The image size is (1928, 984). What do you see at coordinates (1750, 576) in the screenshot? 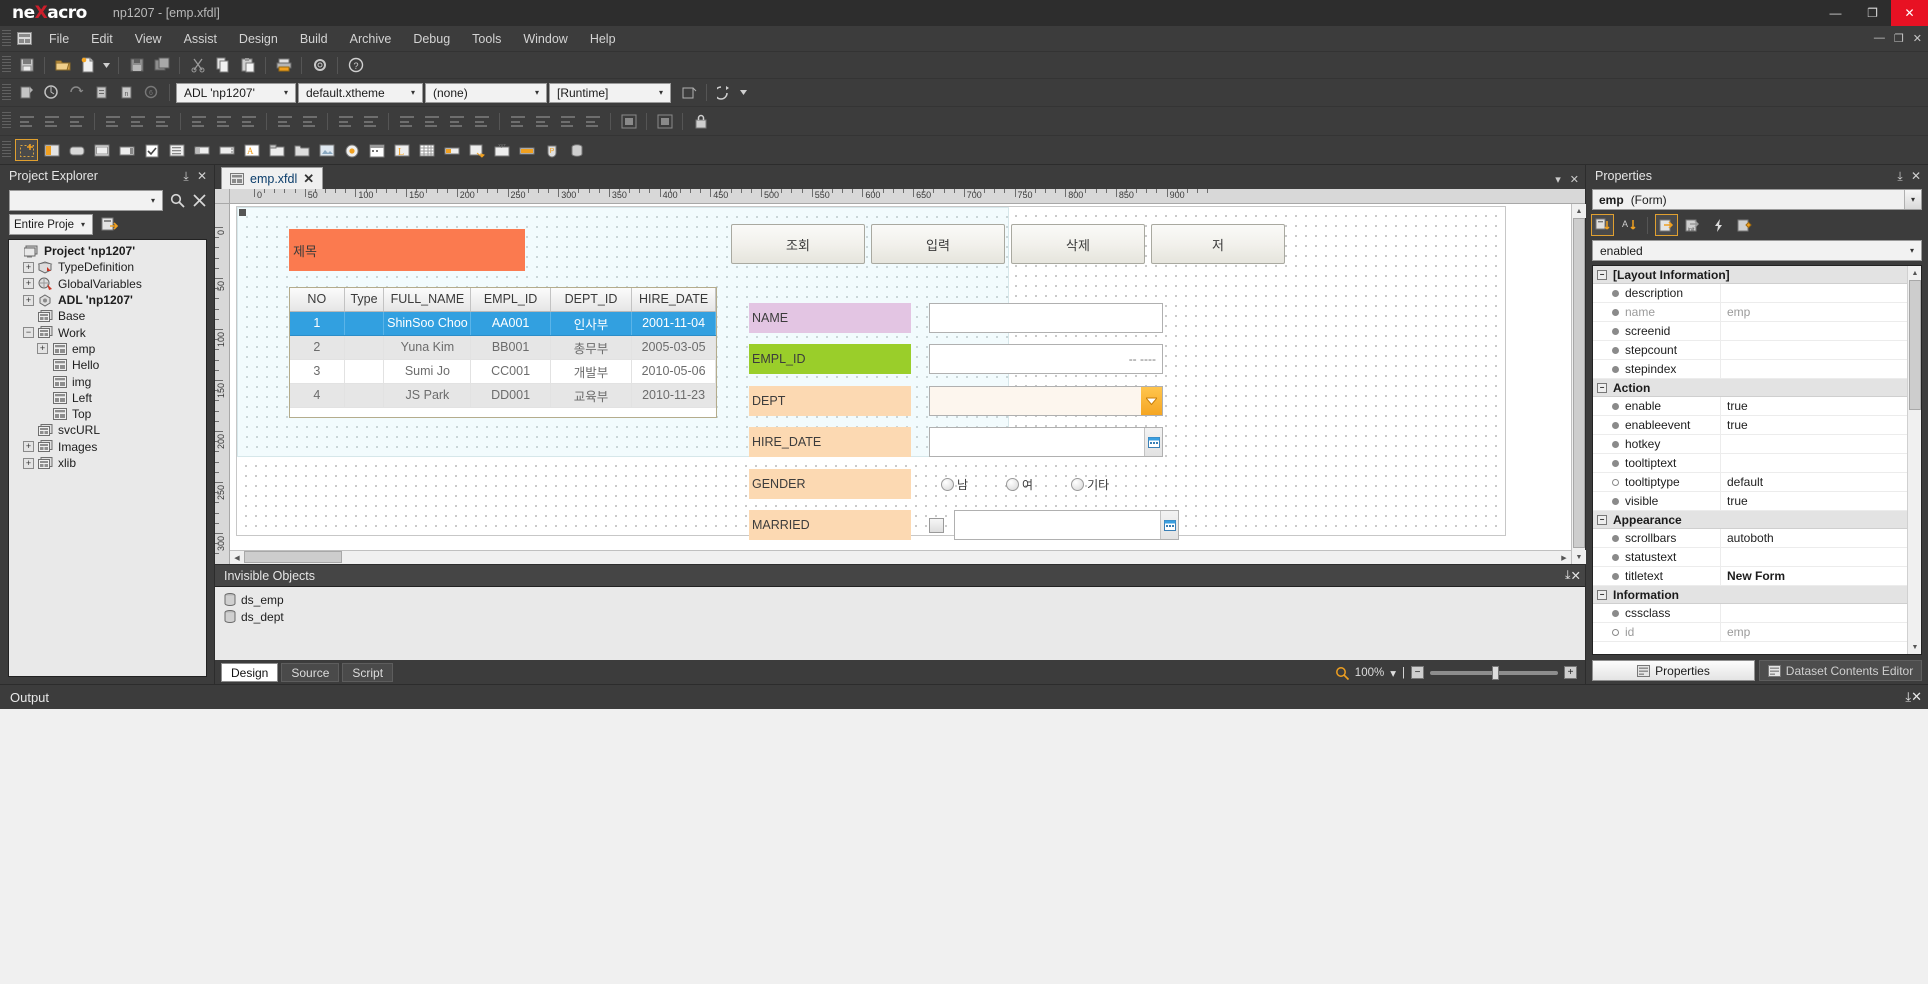
I see `property-row: titletext New Form` at bounding box center [1750, 576].